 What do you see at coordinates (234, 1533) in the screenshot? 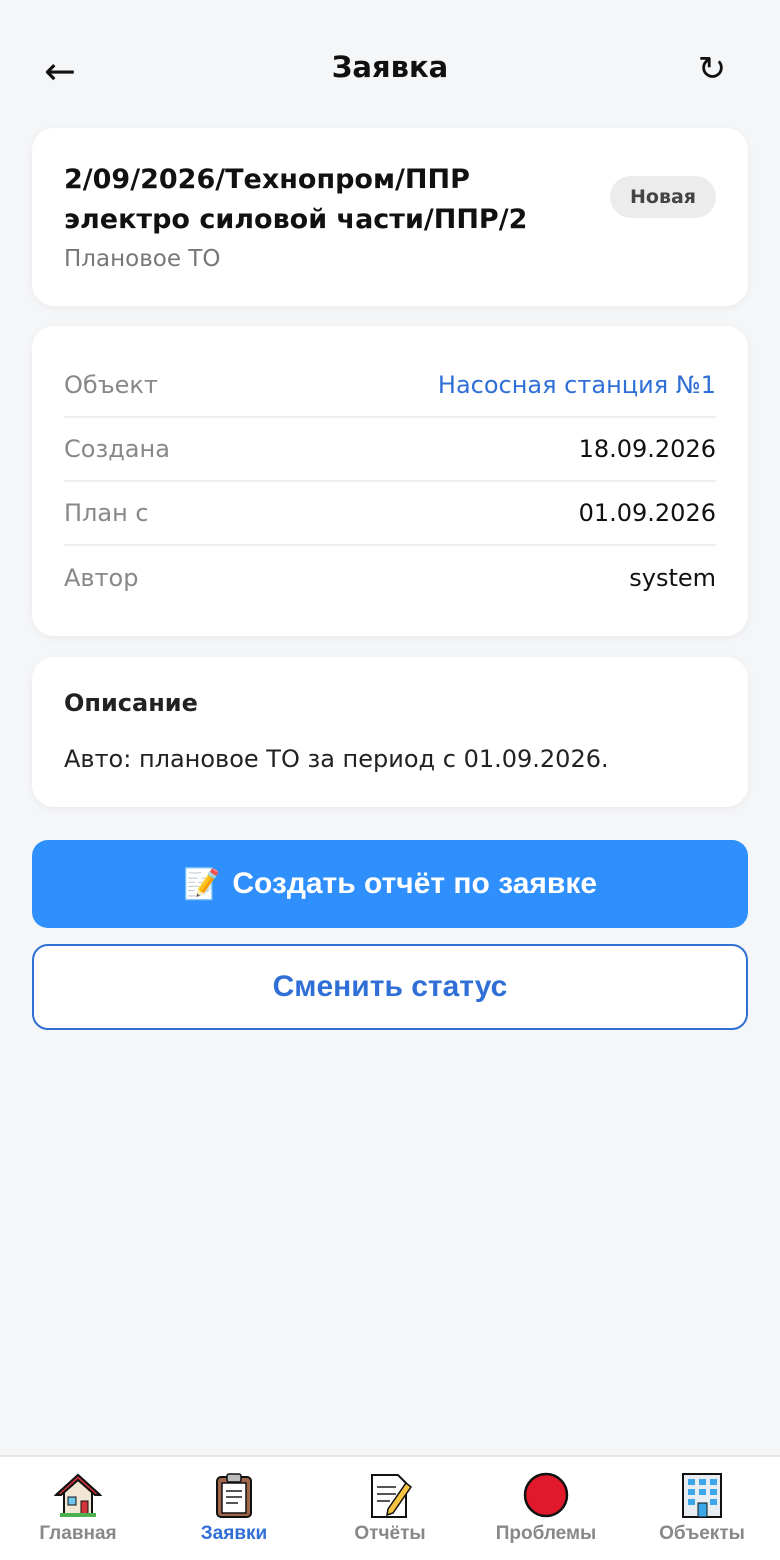
I see `nav-label: Заявки` at bounding box center [234, 1533].